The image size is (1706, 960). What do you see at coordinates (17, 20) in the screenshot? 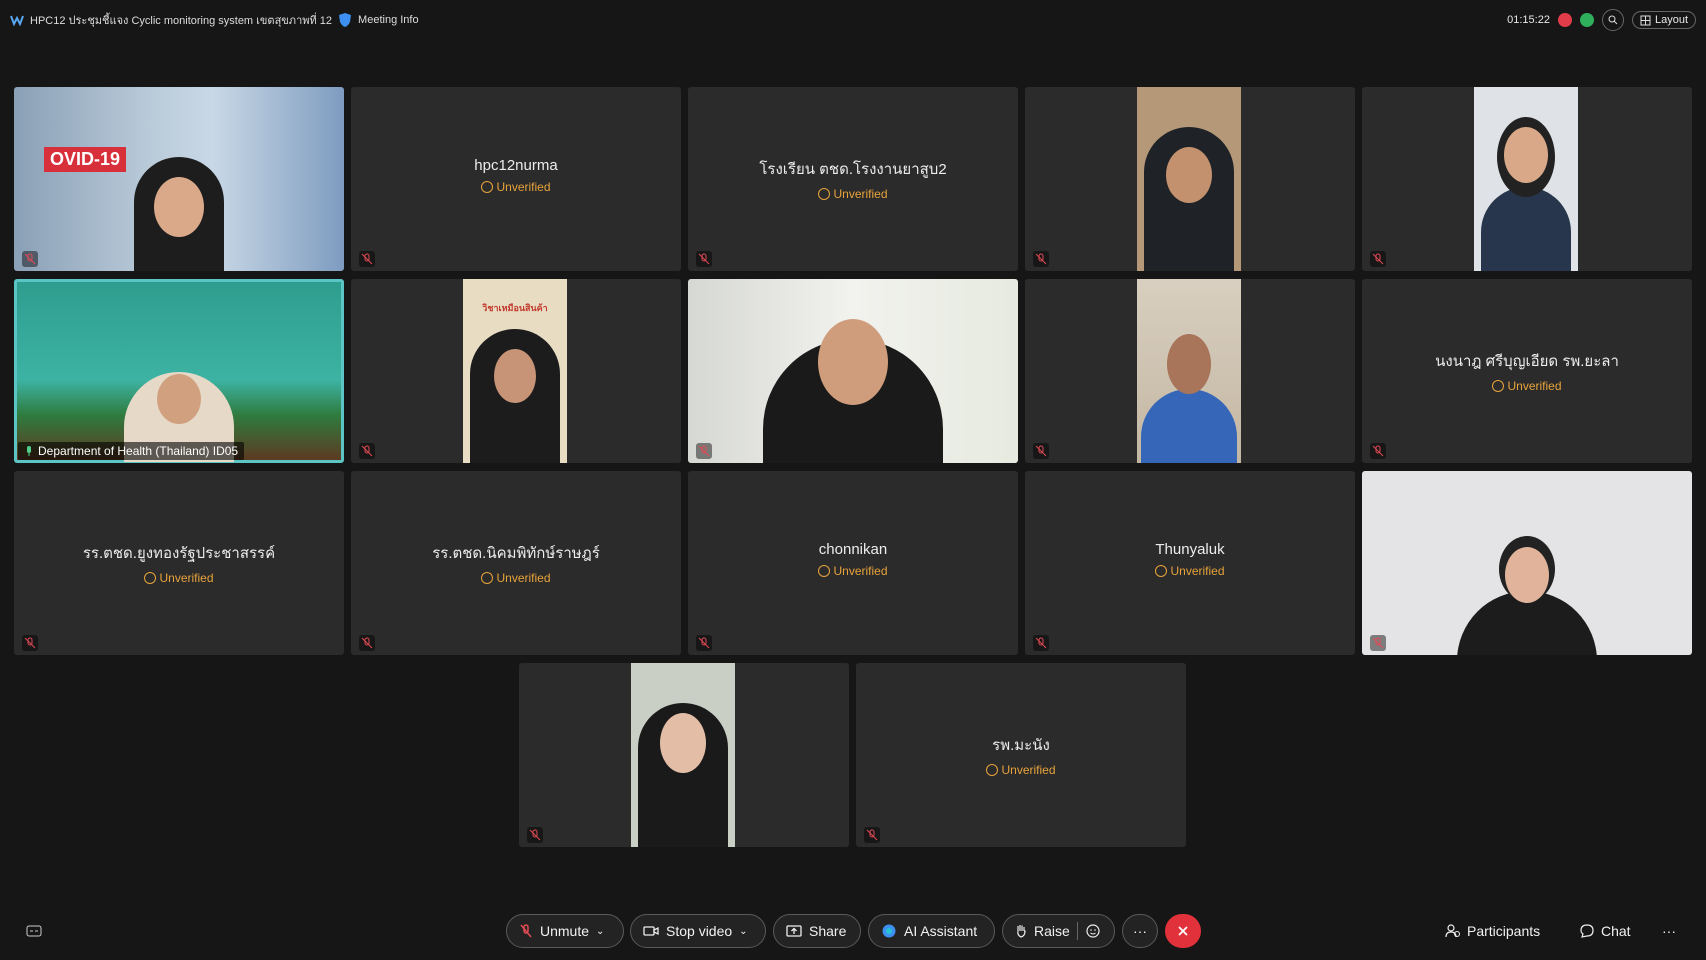
I see `webex-logo-icon` at bounding box center [17, 20].